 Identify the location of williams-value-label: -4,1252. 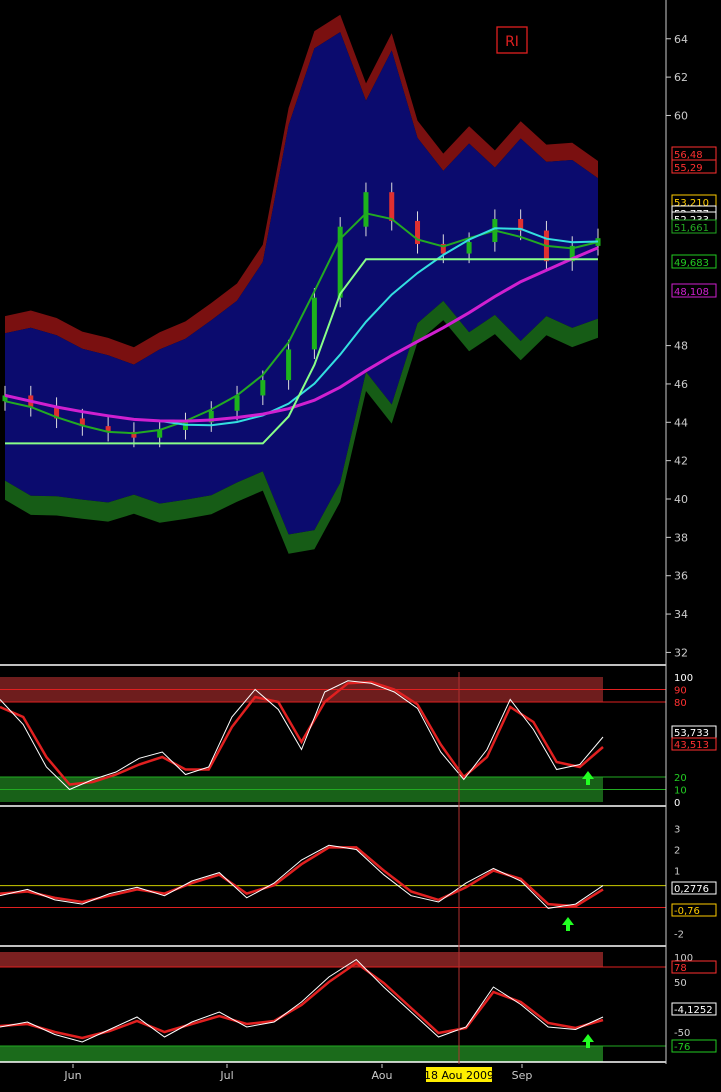
(693, 1010).